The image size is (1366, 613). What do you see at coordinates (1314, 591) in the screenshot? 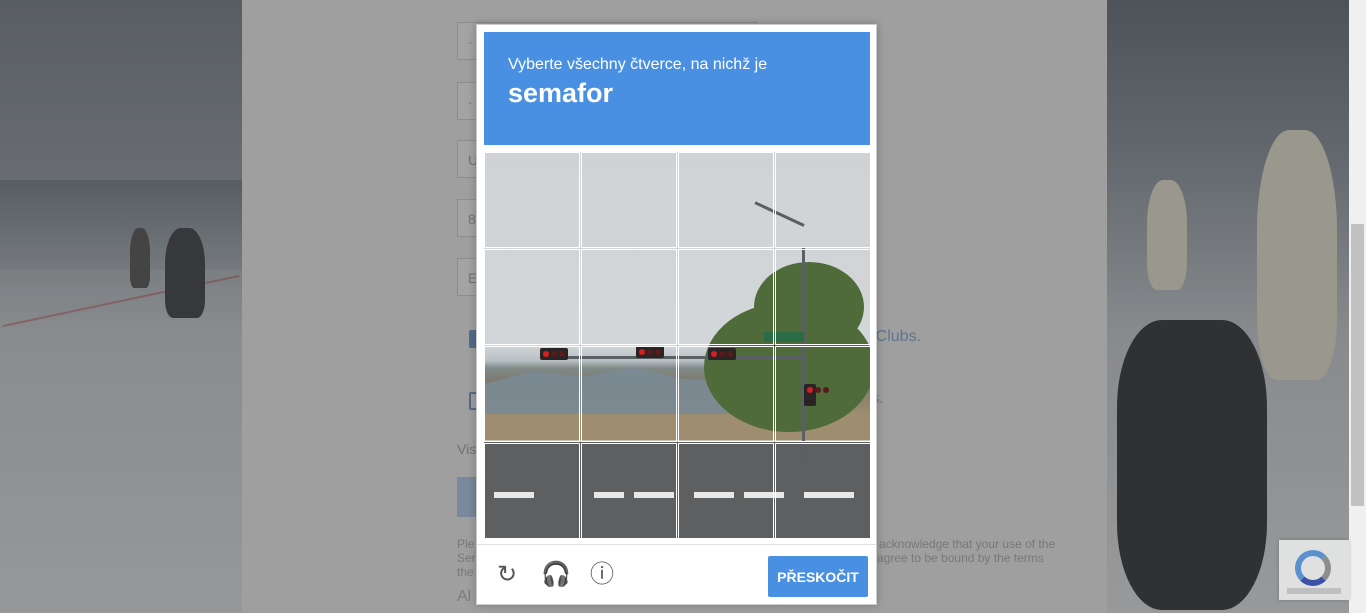
I see `recaptcha-badge-text` at bounding box center [1314, 591].